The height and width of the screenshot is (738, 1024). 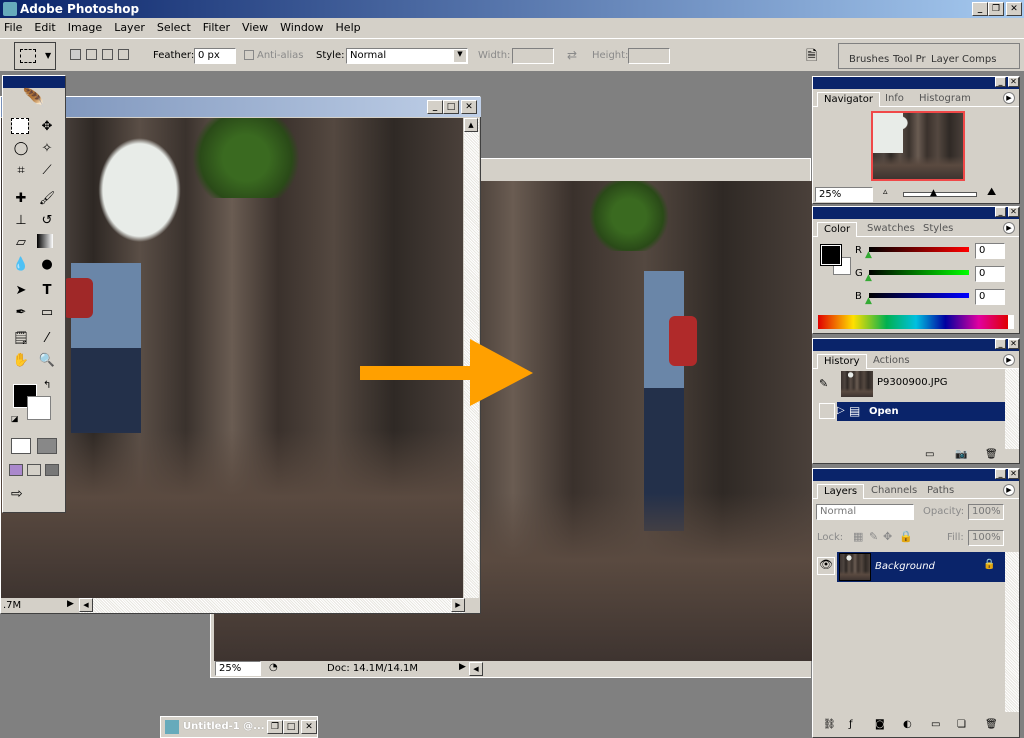 What do you see at coordinates (848, 99) in the screenshot?
I see `tab-navigator: Navigator` at bounding box center [848, 99].